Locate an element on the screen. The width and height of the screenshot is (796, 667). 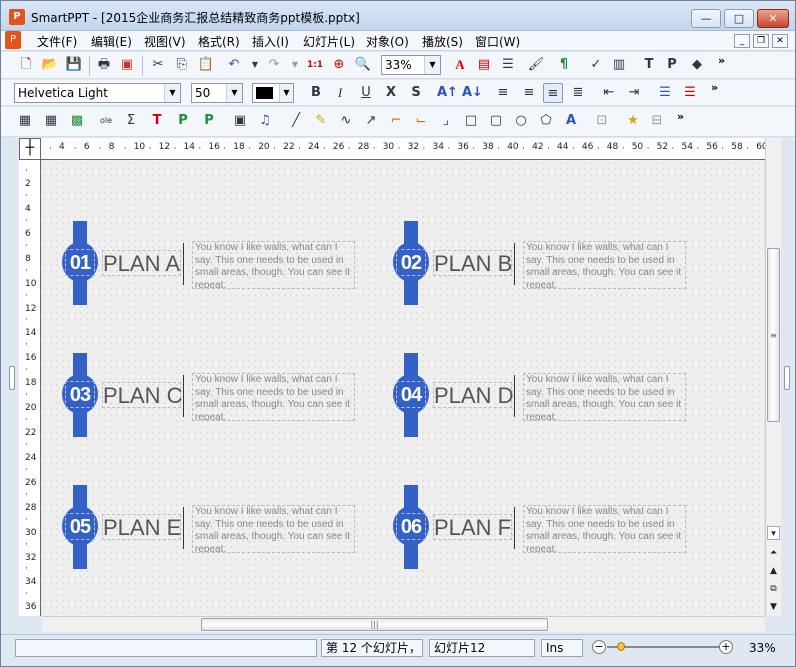
vertical-scrollbar: ≡ ▾ ⏶ ▲ ⧉ ▼ is located at coordinates (773, 377).